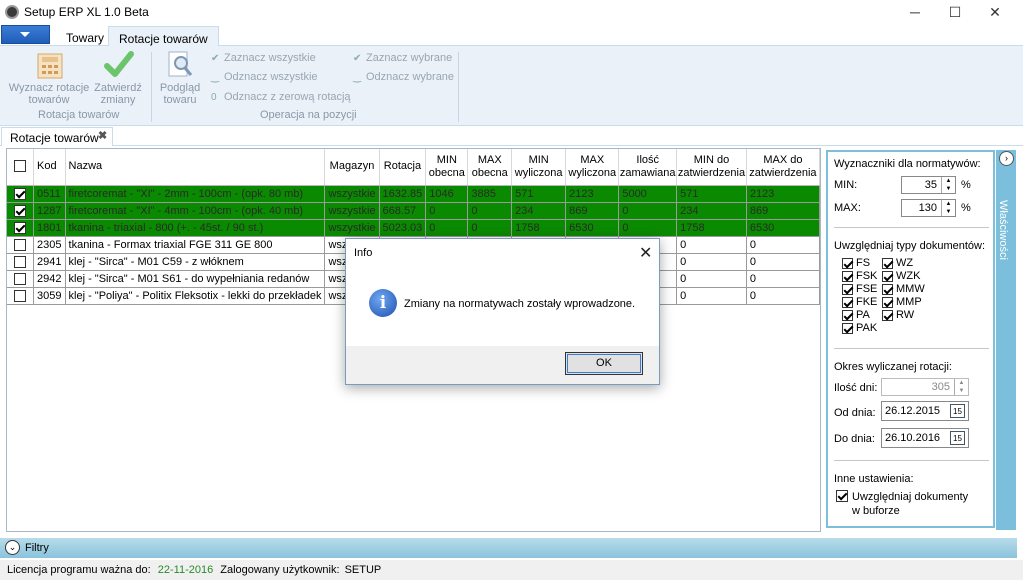  I want to click on document-tab-rotacje: Rotacje towarów, so click(57, 136).